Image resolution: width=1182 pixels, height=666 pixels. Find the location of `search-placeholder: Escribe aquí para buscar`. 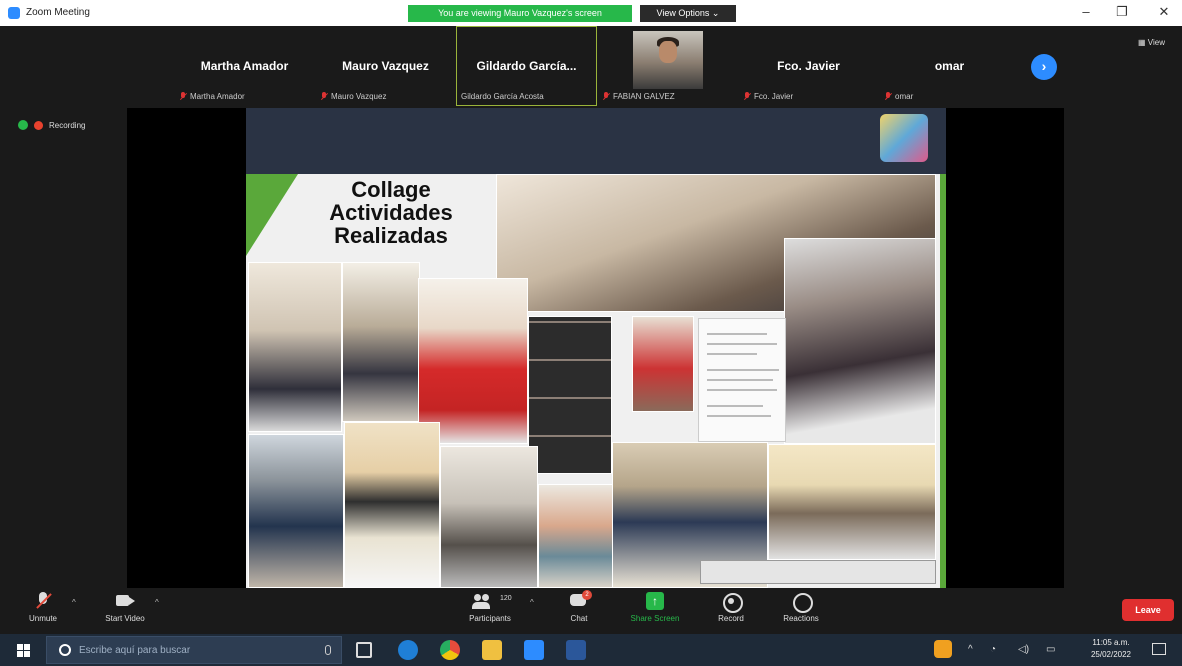

search-placeholder: Escribe aquí para buscar is located at coordinates (135, 650).